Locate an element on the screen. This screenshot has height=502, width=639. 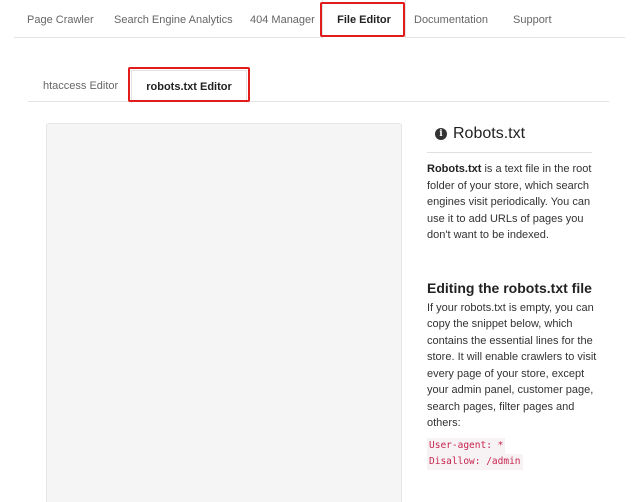
tab-support: Support is located at coordinates (532, 19).